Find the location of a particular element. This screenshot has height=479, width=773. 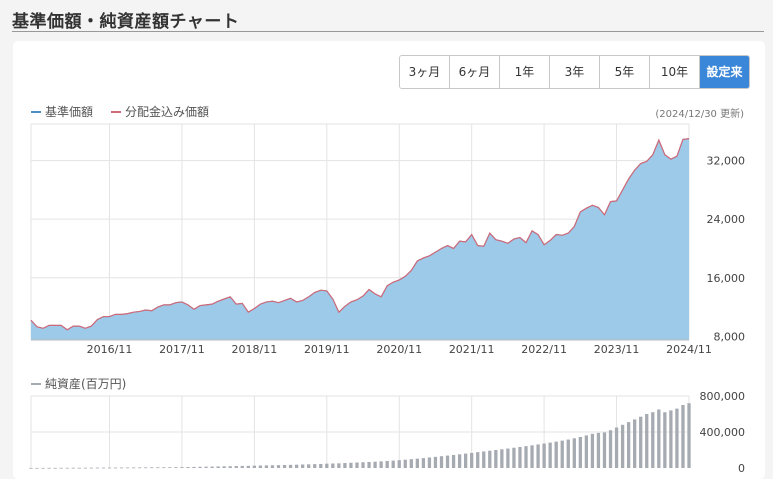

legend-item-dist: 分配金込み価額 is located at coordinates (160, 111).